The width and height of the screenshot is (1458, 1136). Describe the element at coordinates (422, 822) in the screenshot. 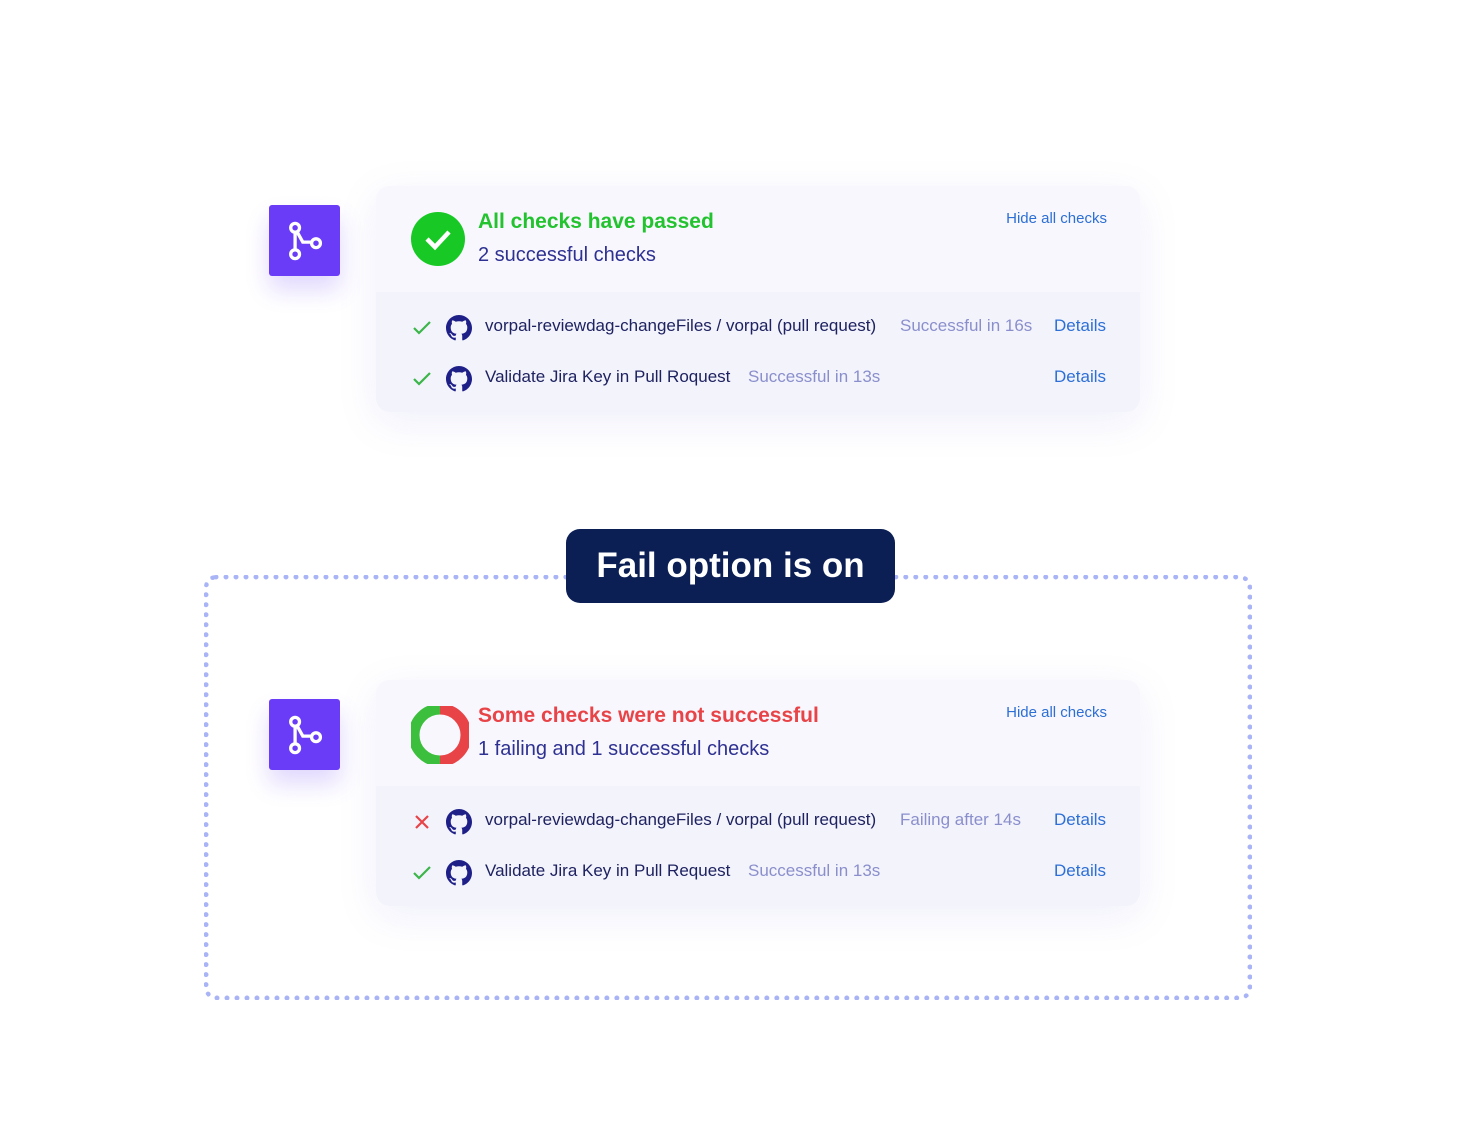

I see `x-icon` at that location.